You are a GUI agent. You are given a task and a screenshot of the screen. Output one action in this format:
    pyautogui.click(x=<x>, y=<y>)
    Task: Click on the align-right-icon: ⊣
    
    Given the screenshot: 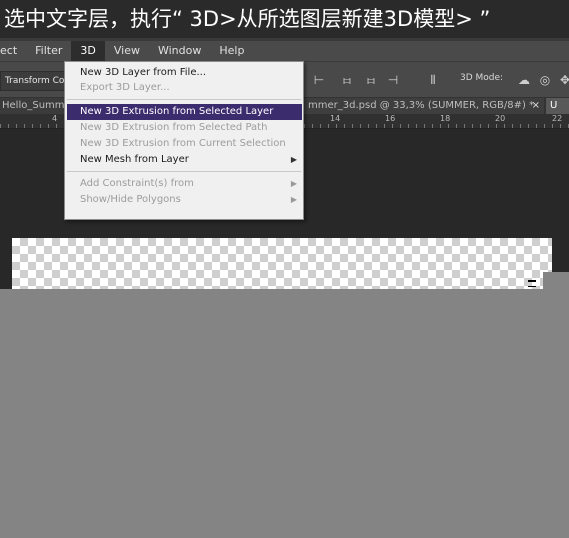 What is the action you would take?
    pyautogui.click(x=393, y=80)
    